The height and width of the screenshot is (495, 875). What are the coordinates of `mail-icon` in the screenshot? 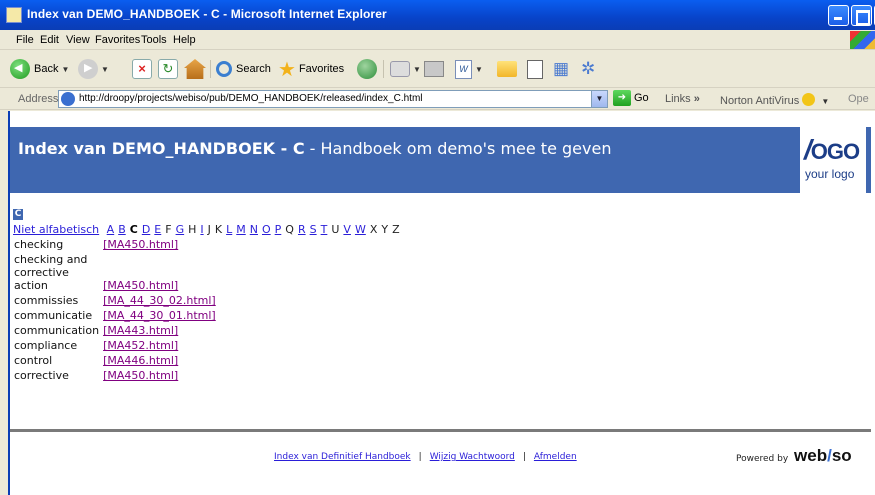 It's located at (400, 69).